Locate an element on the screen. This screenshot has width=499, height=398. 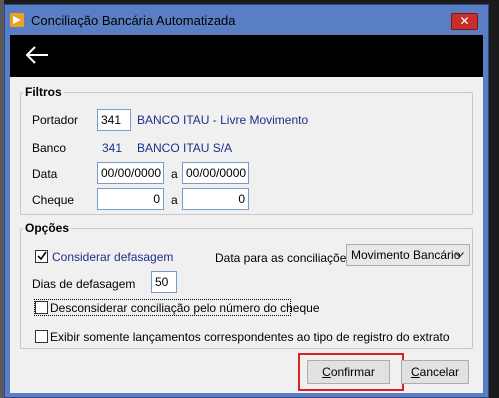
cheque-separator: a is located at coordinates (174, 200).